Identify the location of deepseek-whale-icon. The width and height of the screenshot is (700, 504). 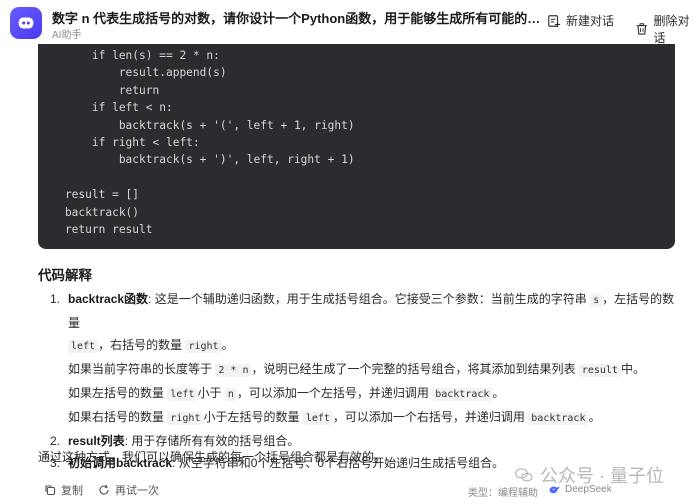
(554, 490).